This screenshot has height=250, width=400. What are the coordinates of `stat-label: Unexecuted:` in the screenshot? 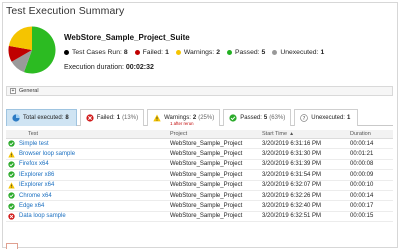 It's located at (299, 52).